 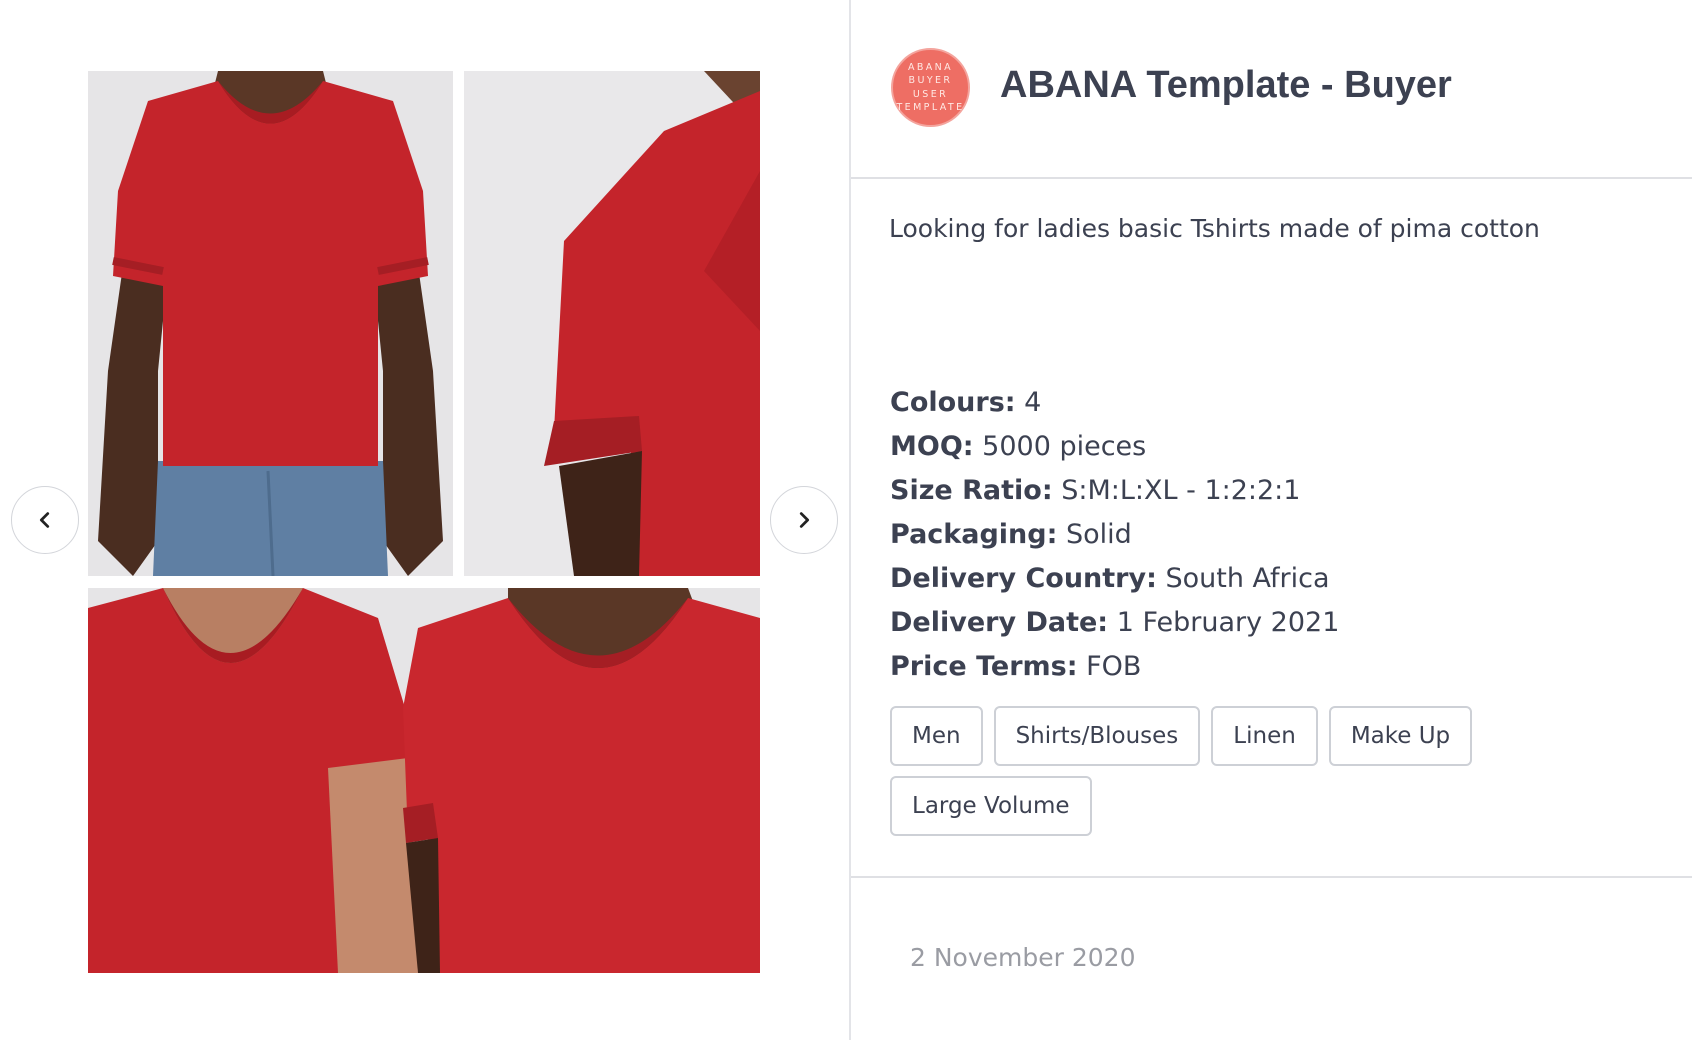 I want to click on spec-delivery-date: Delivery Date: 1 February 2021, so click(x=1280, y=623).